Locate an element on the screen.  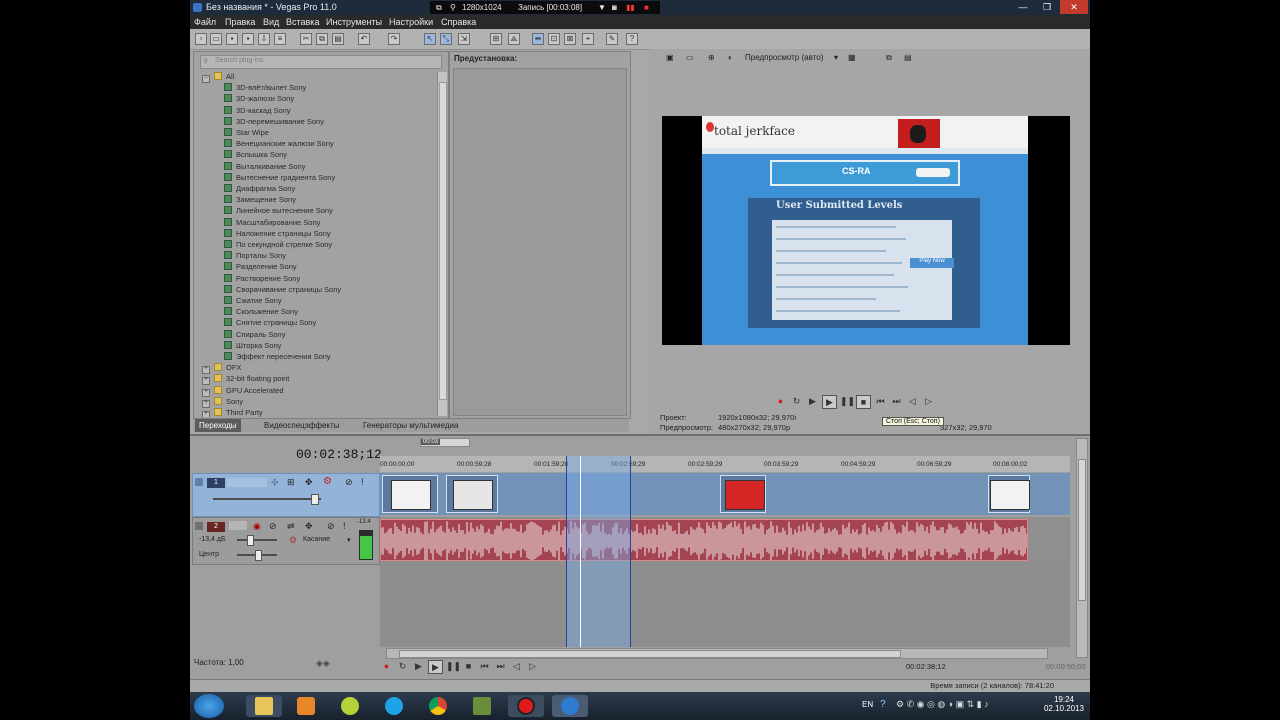
tree-item-transition: Выталкивание Sony is located at coordinates (265, 167).